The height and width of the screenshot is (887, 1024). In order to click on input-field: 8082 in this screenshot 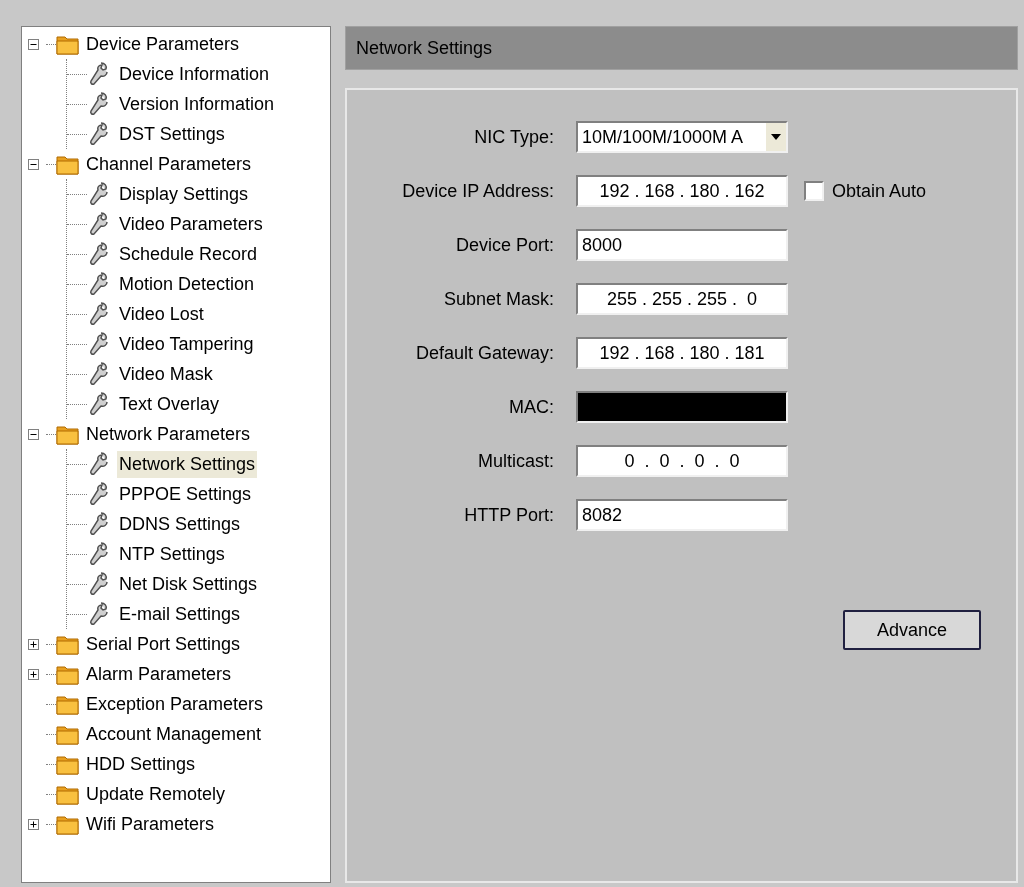, I will do `click(682, 515)`.